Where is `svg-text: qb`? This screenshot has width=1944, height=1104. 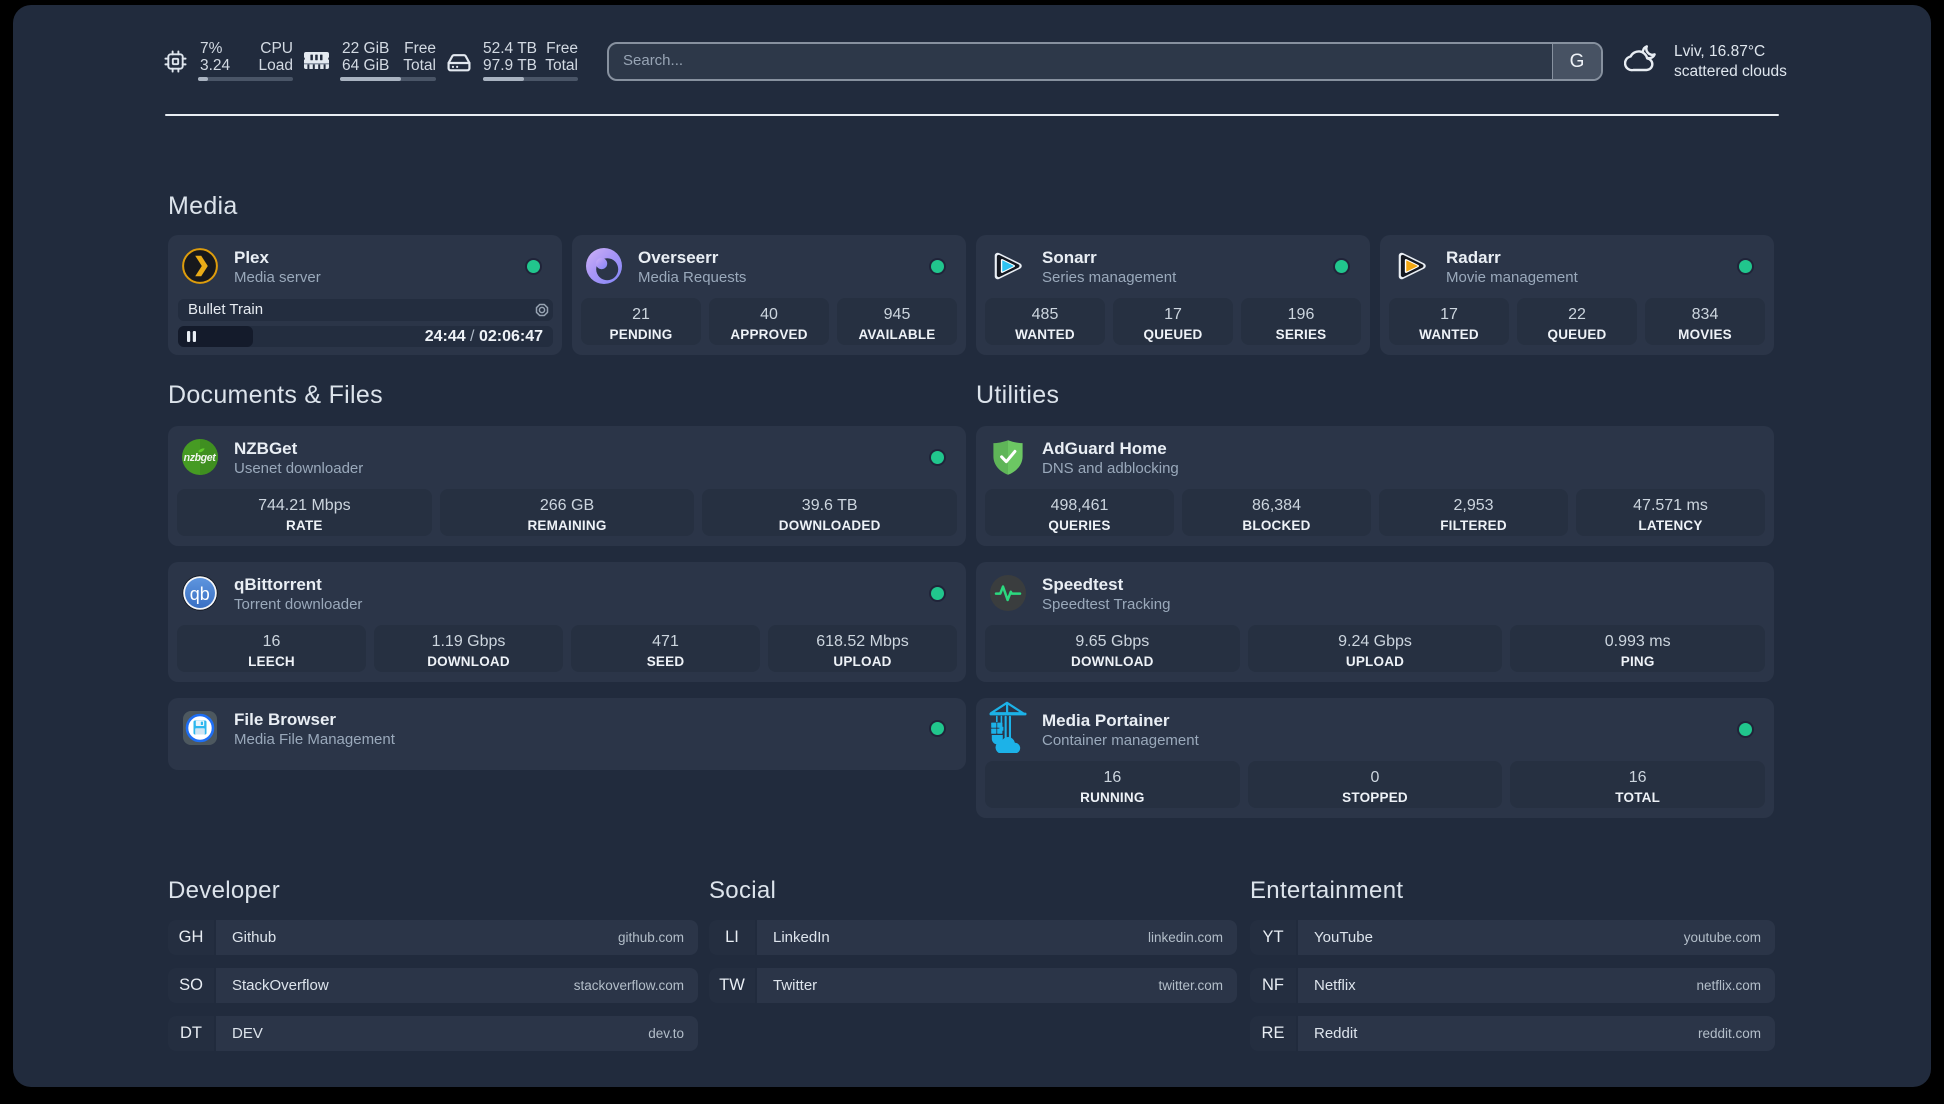 svg-text: qb is located at coordinates (200, 594).